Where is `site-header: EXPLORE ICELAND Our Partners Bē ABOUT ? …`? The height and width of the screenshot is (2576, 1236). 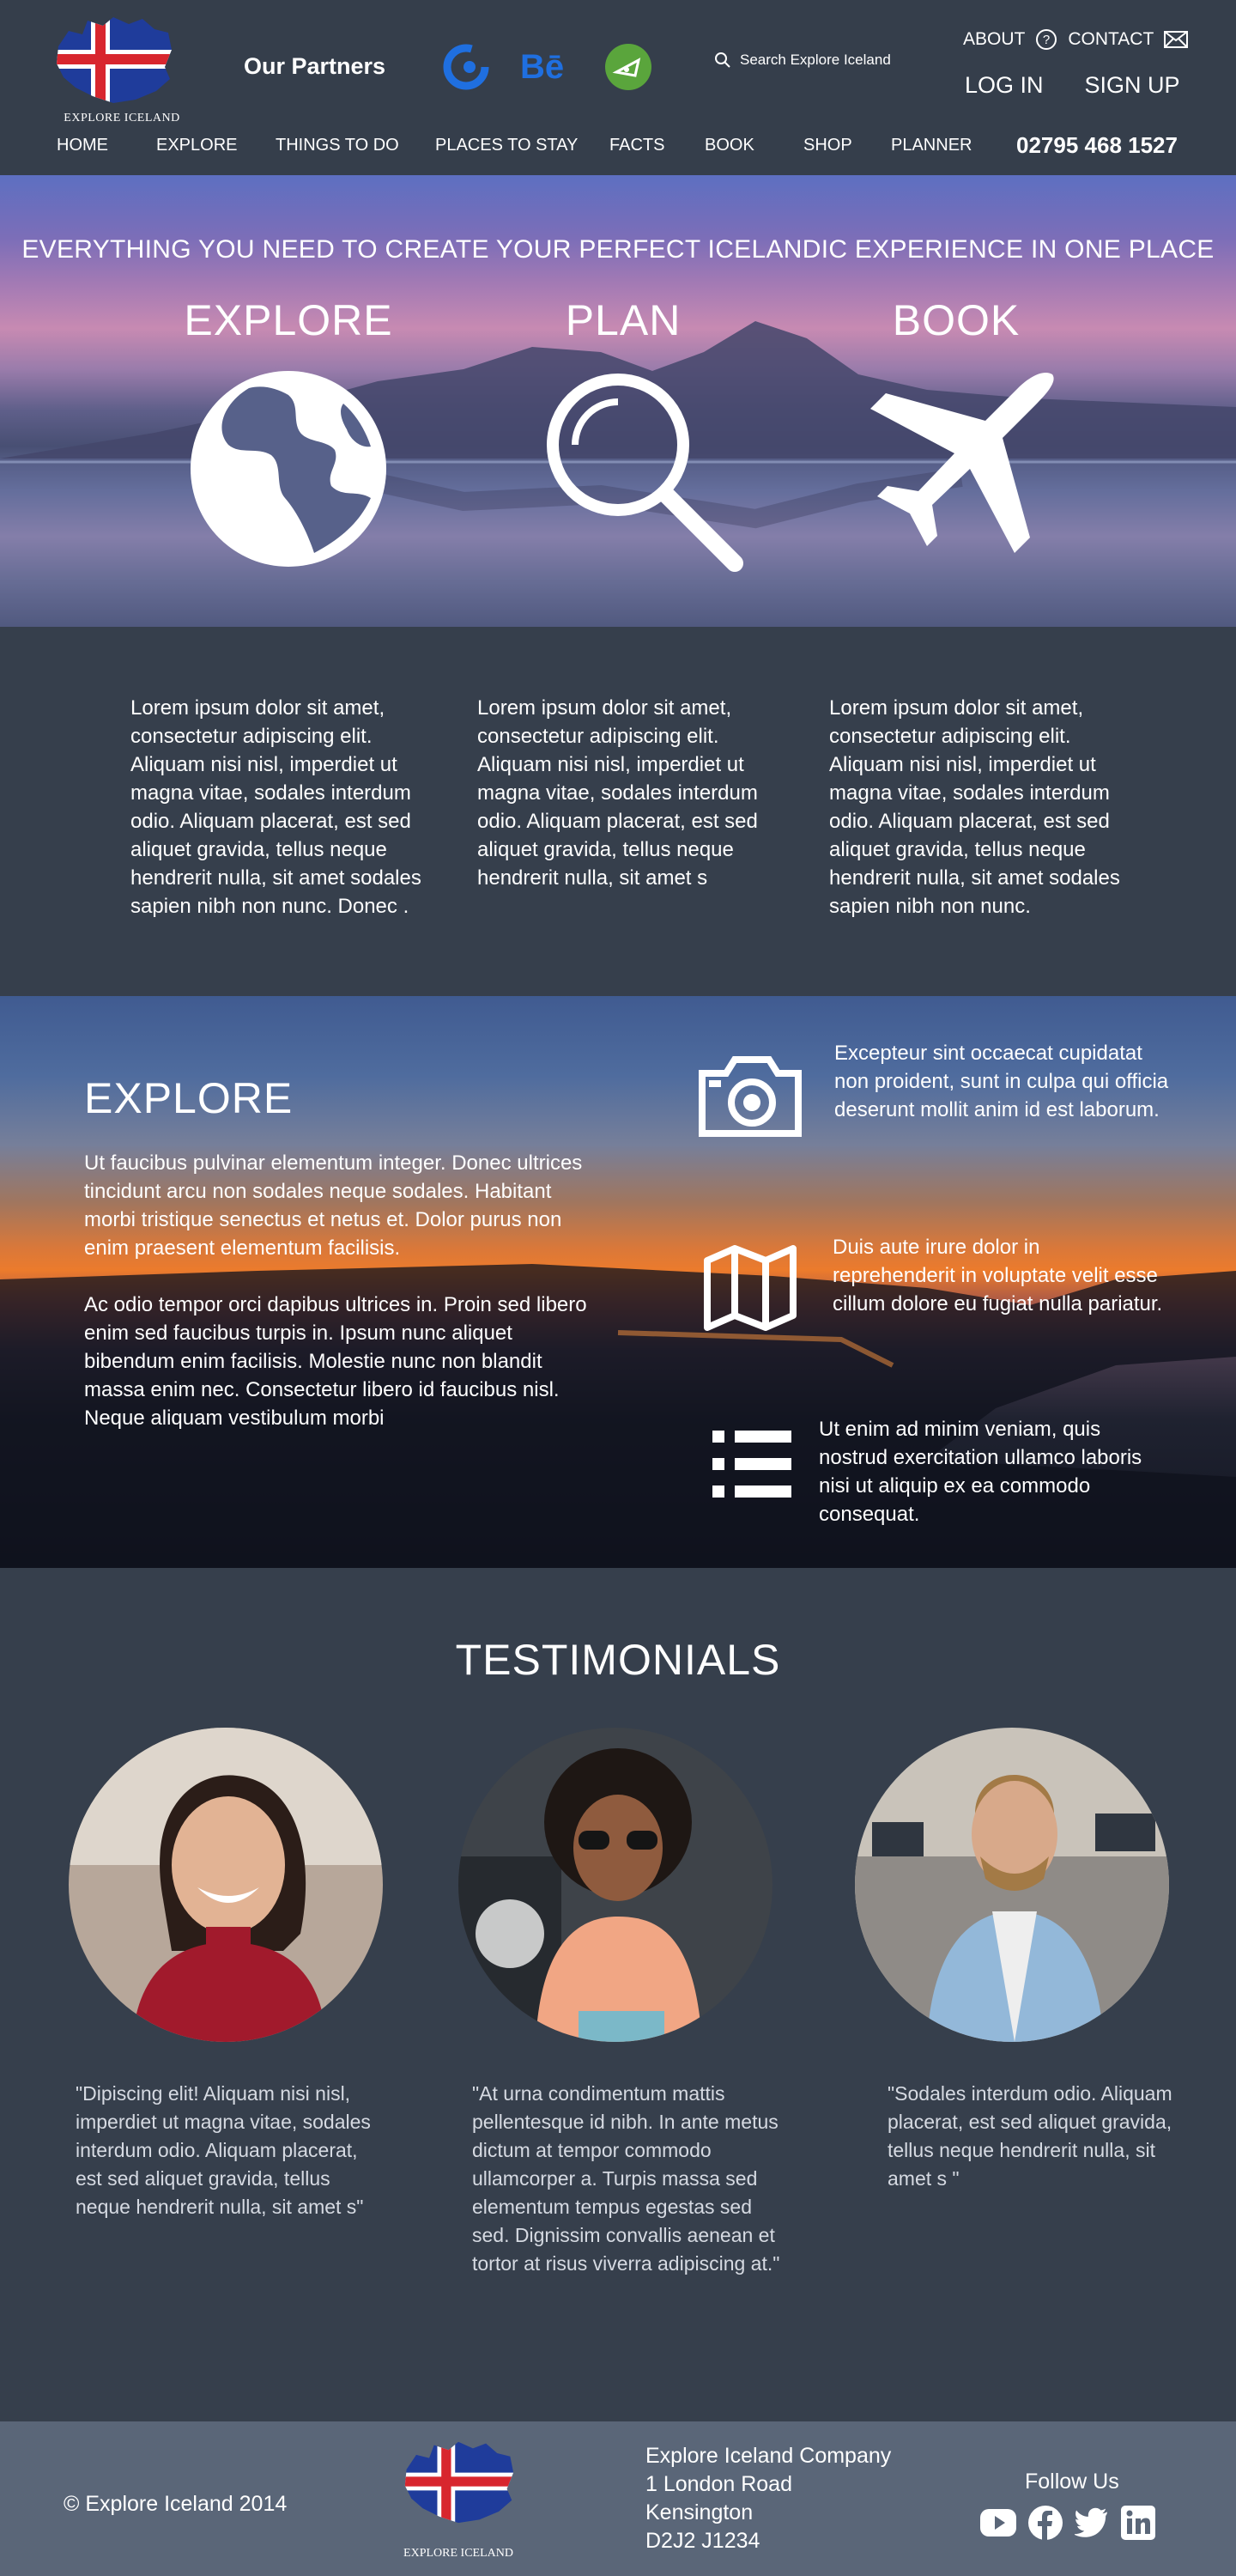 site-header: EXPLORE ICELAND Our Partners Bē ABOUT ? … is located at coordinates (618, 87).